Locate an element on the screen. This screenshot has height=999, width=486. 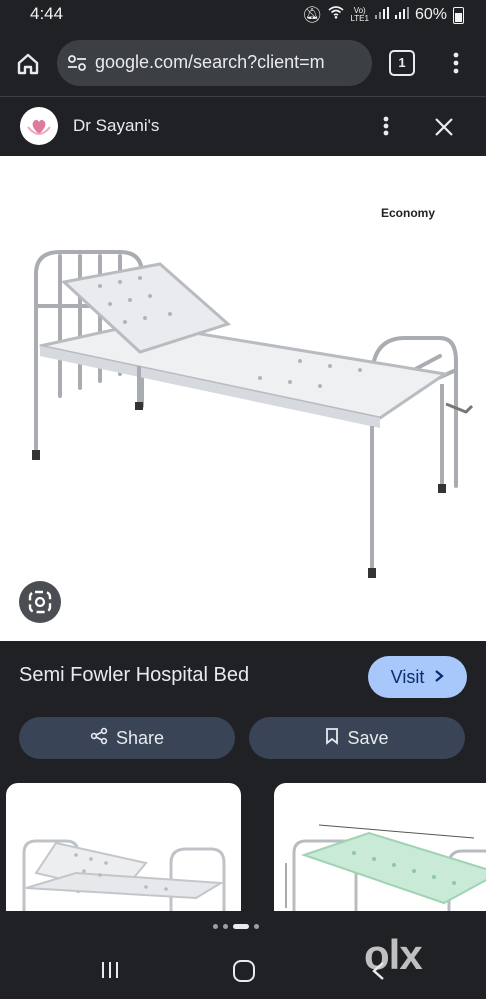
save-label: Save is located at coordinates (368, 737).